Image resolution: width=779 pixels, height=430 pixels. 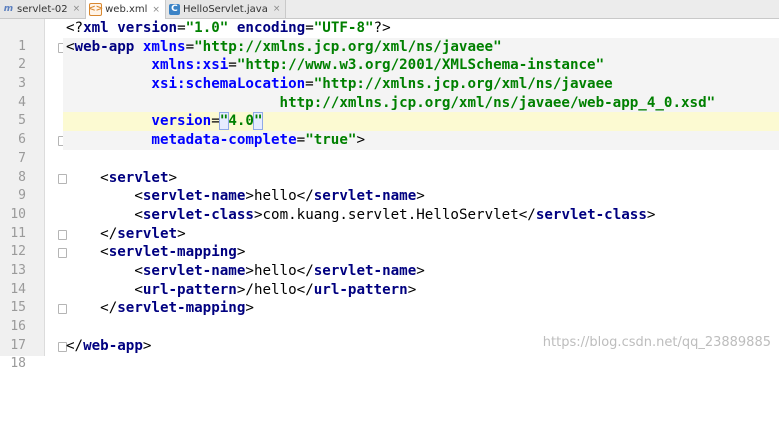 I want to click on xml-file-icon: <>, so click(x=96, y=9).